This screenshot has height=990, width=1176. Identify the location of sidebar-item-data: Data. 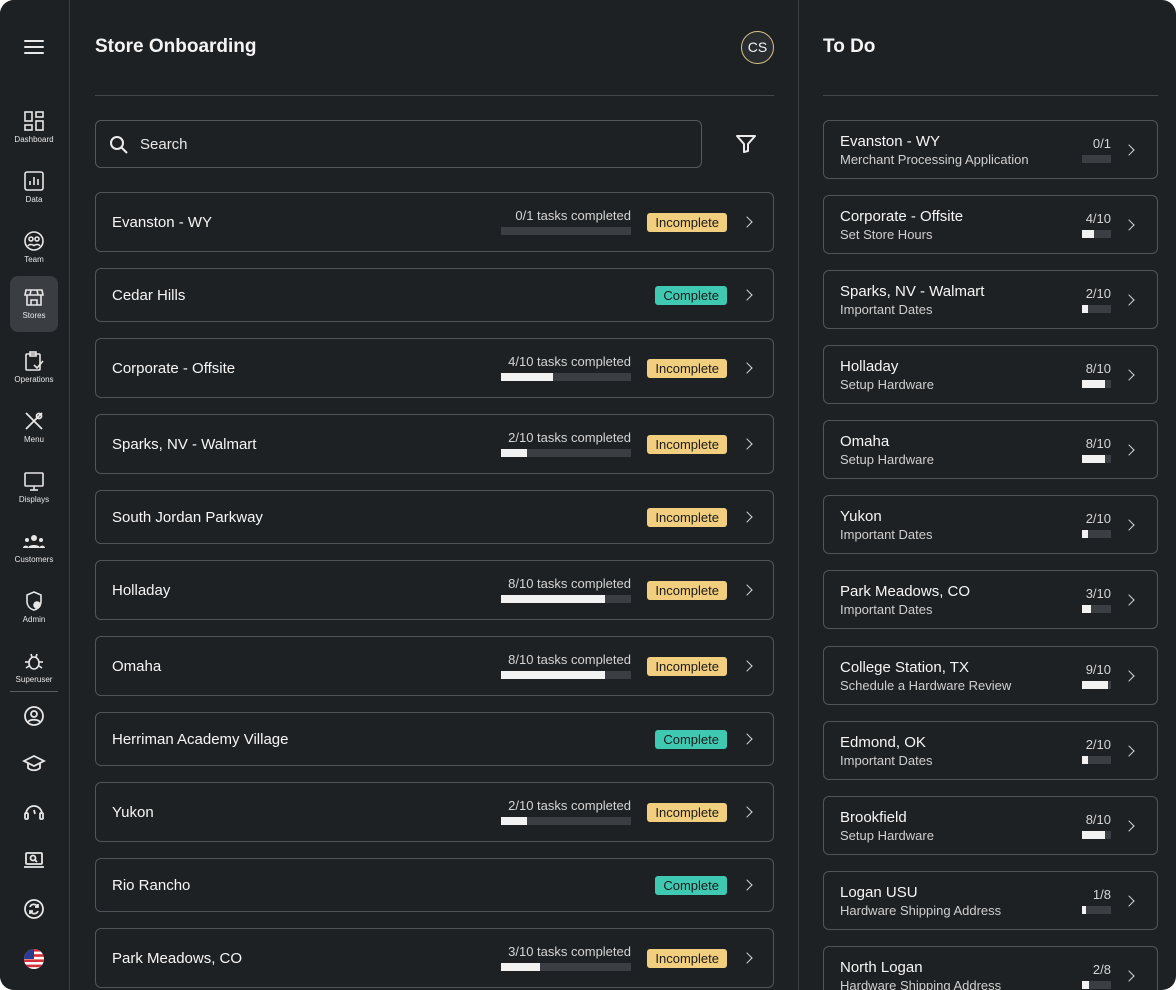
(34, 188).